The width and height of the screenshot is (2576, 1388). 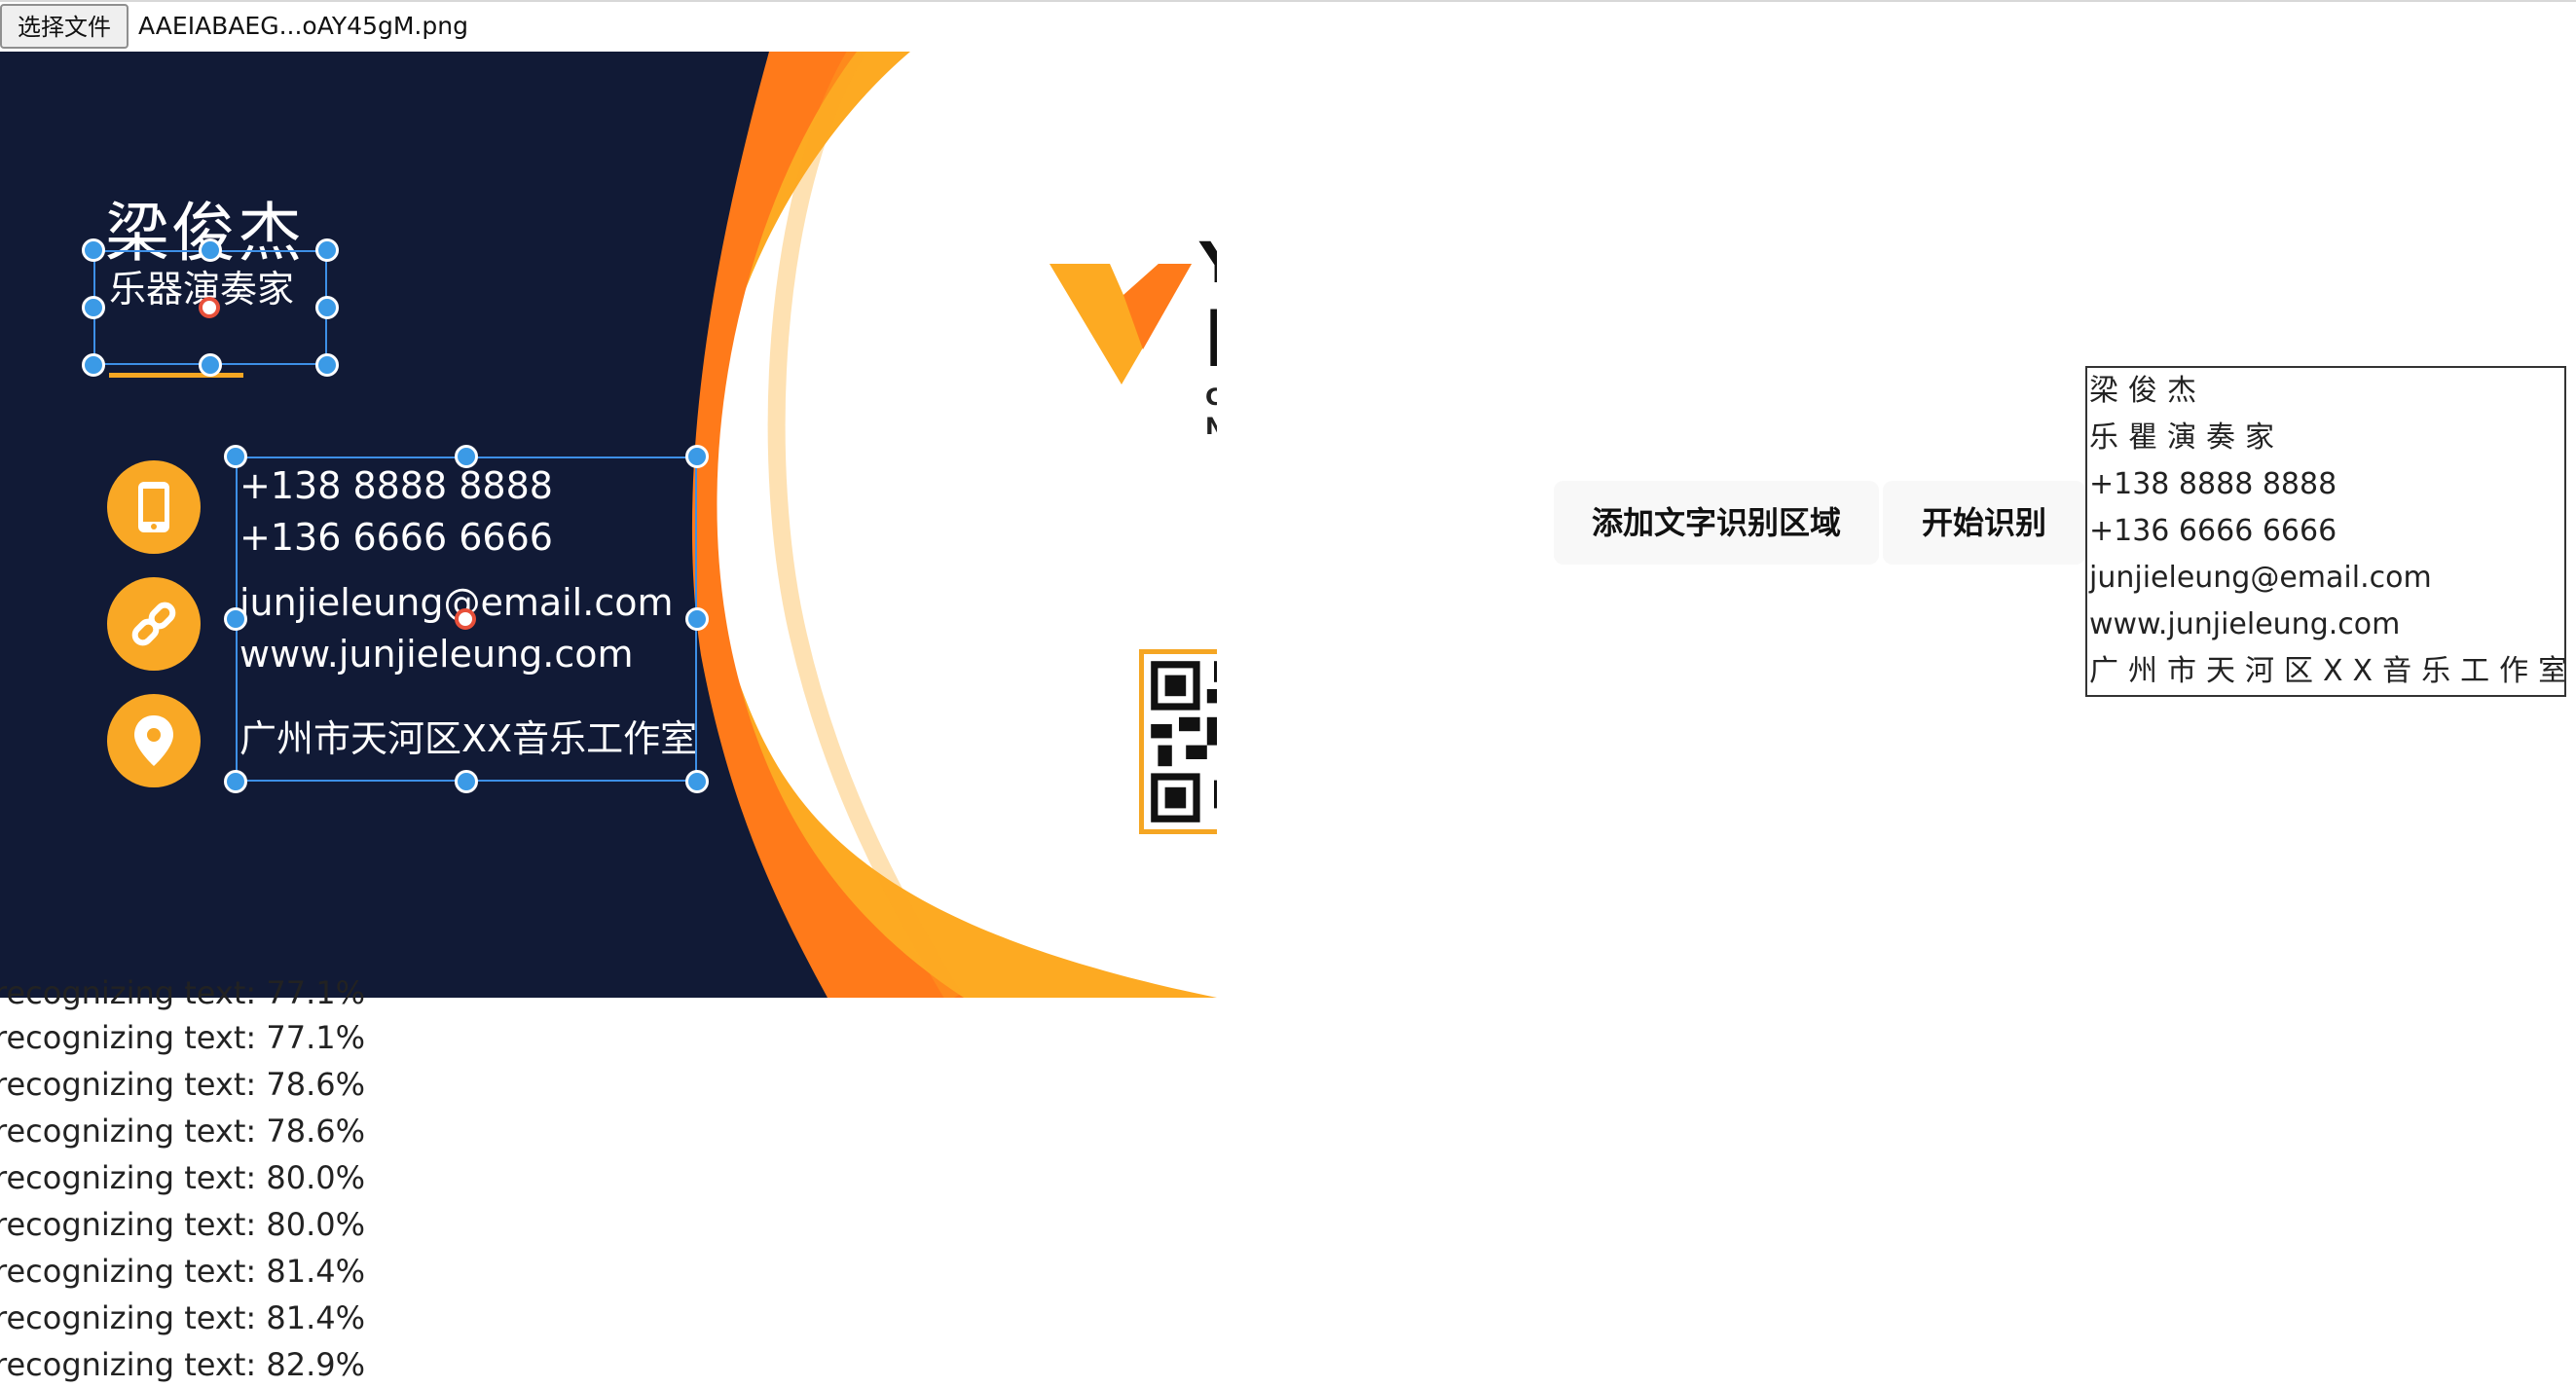 I want to click on link-icon, so click(x=154, y=624).